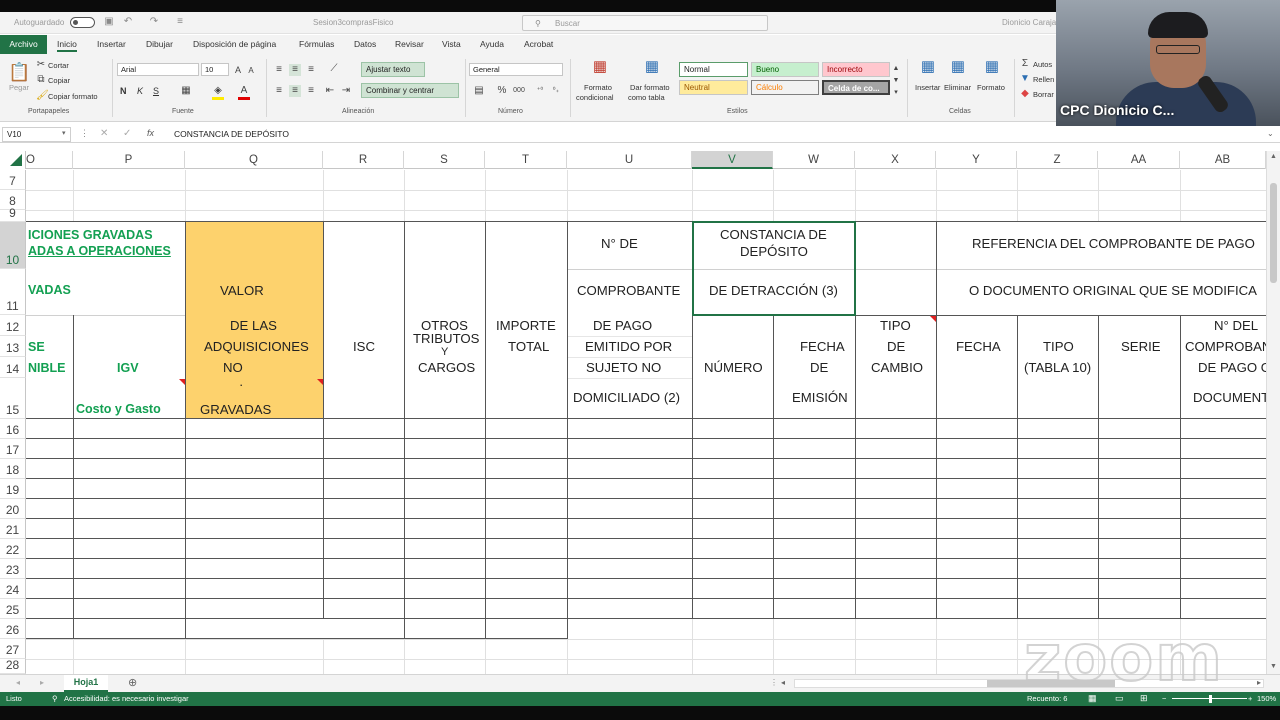 The height and width of the screenshot is (720, 1280). Describe the element at coordinates (18, 682) in the screenshot. I see `prev-sheet-icon: ◂` at that location.